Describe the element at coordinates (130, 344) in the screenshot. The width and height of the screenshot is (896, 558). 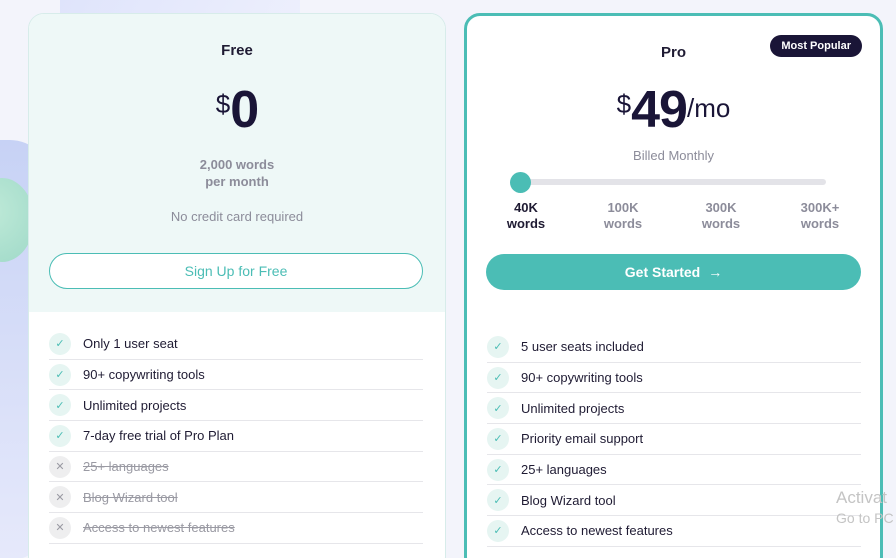
I see `feature-label: Only 1 user seat` at that location.